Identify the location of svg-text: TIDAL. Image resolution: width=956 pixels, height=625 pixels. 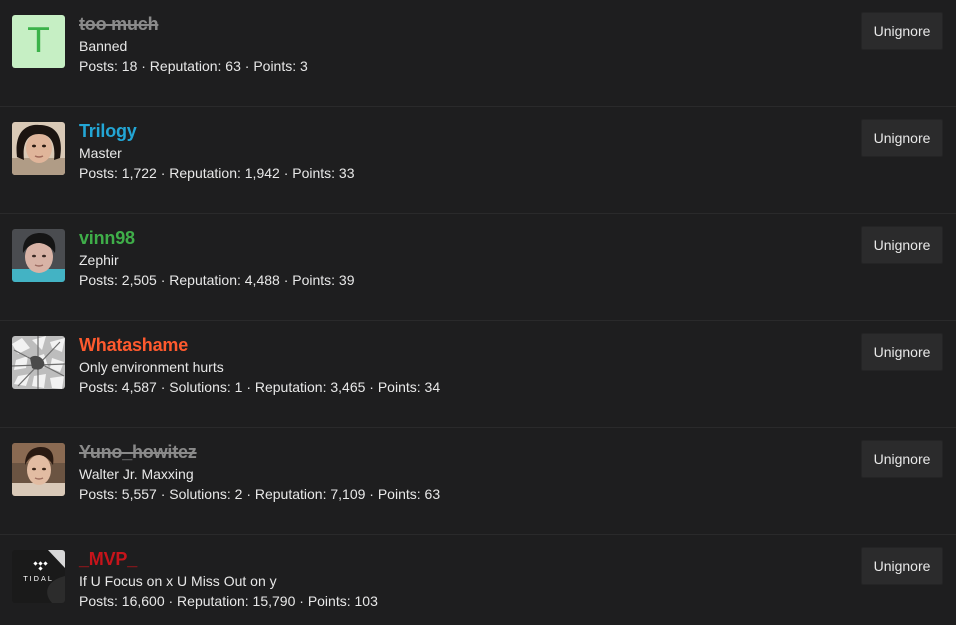
(37, 579).